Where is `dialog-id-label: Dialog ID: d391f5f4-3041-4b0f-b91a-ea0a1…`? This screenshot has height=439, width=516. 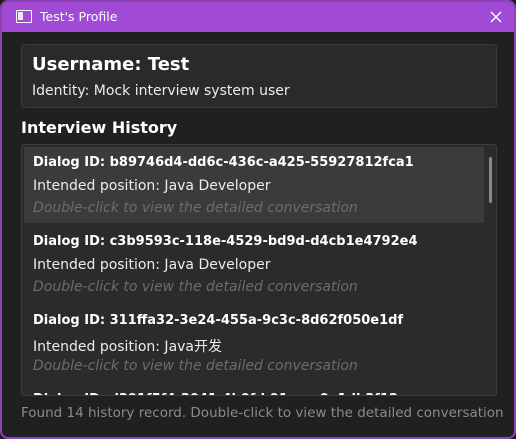
dialog-id-label: Dialog ID: d391f5f4-3041-4b0f-b91a-ea0a1… is located at coordinates (219, 393).